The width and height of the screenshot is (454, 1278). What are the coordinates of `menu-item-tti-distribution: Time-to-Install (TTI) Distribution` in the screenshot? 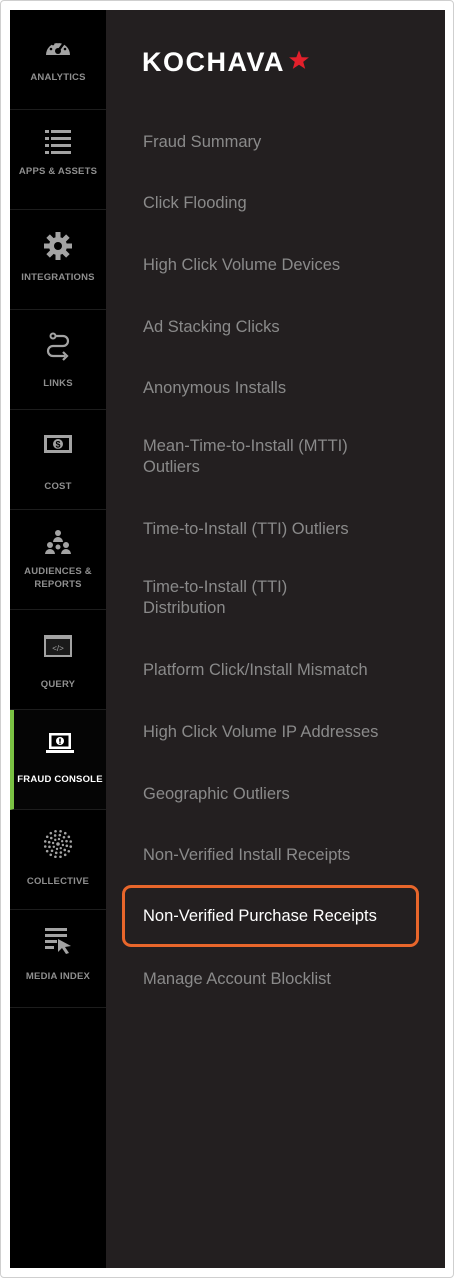 It's located at (215, 598).